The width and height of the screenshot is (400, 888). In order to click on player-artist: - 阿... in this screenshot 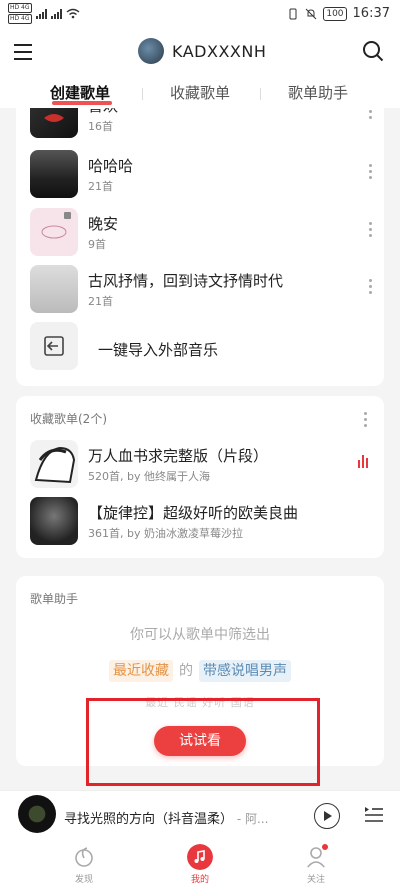, I will do `click(251, 819)`.